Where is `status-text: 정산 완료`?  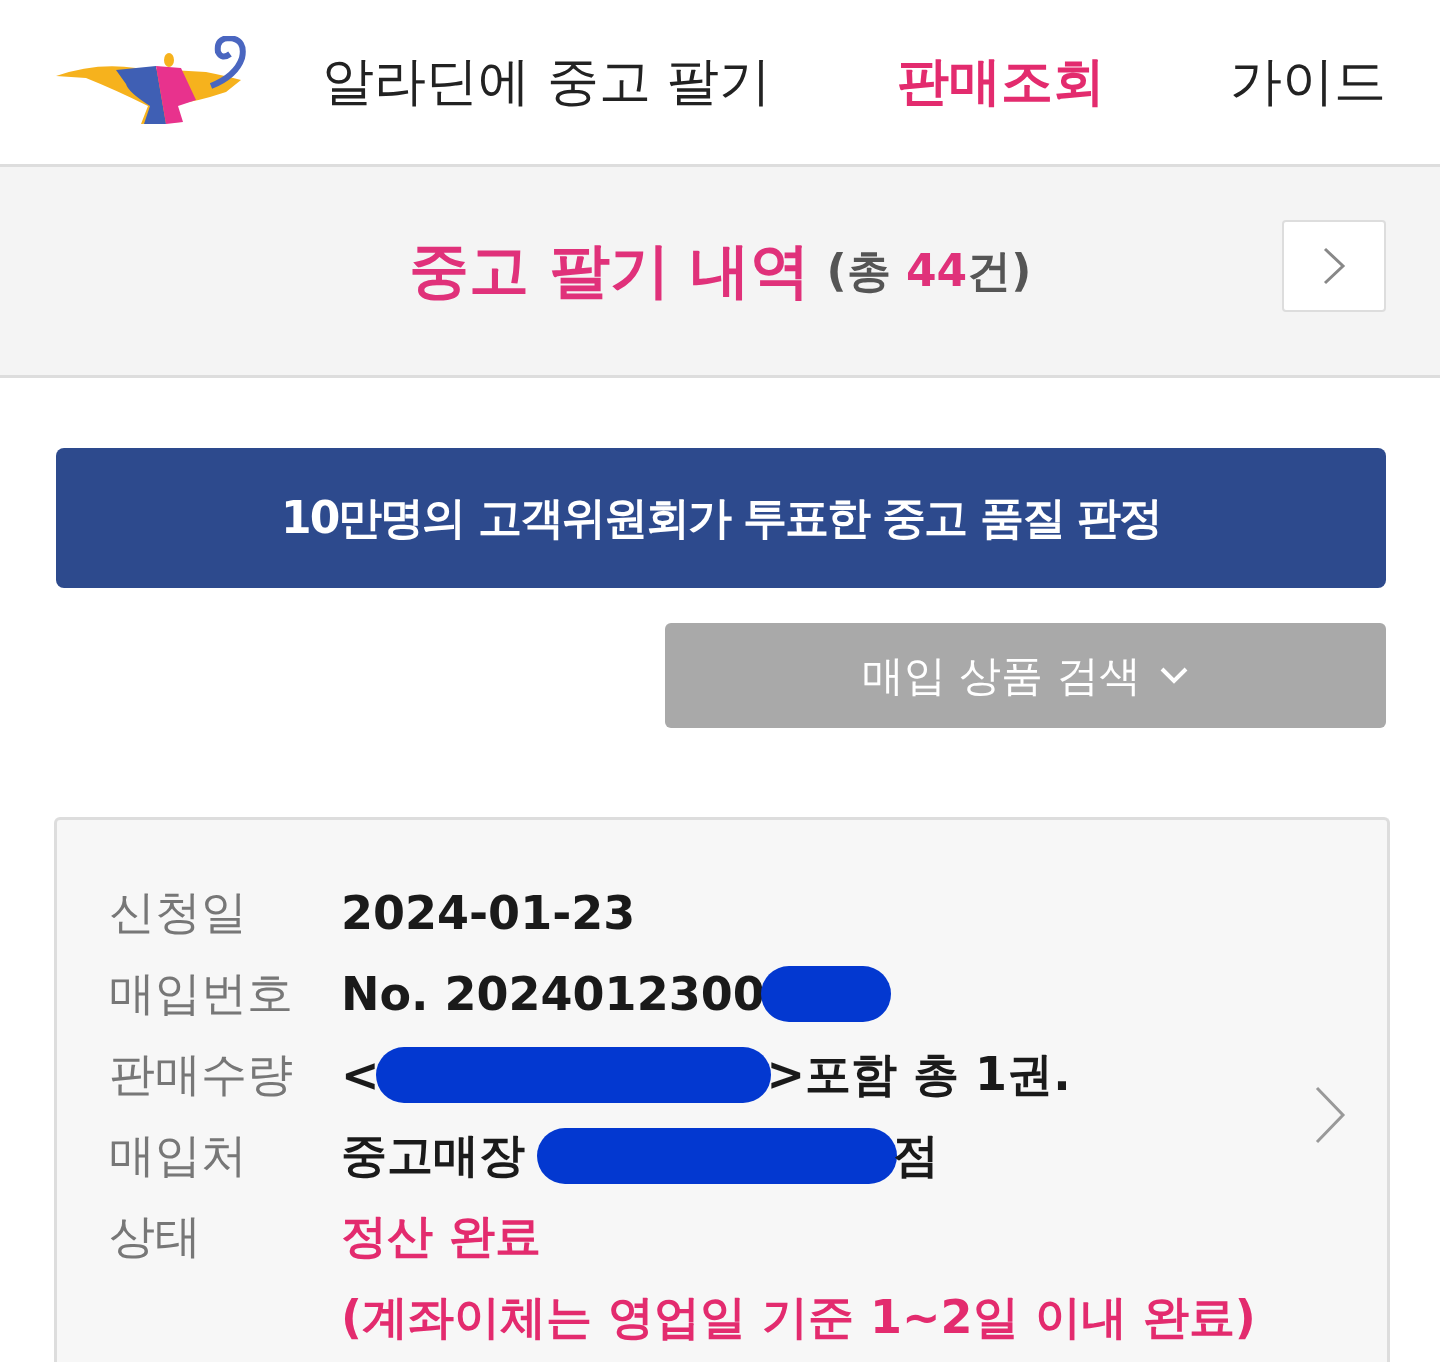
status-text: 정산 완료 is located at coordinates (441, 1236).